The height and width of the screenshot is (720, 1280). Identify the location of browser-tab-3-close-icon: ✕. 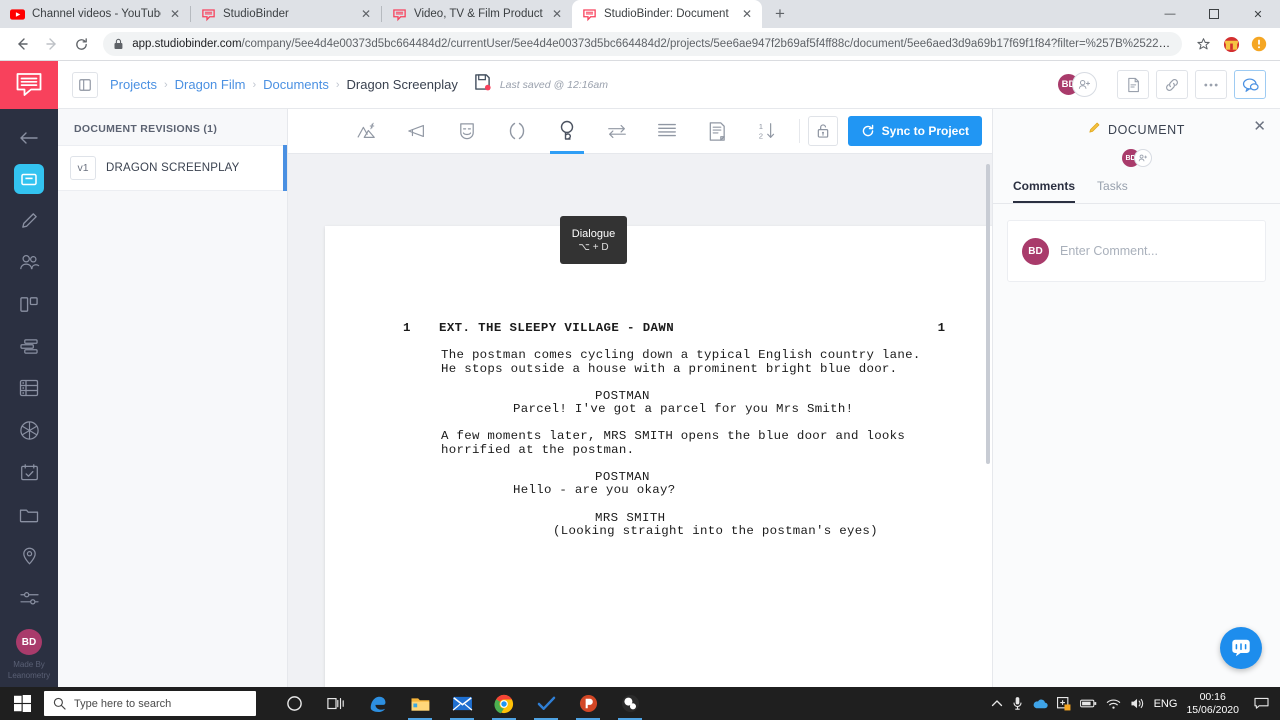
(557, 14).